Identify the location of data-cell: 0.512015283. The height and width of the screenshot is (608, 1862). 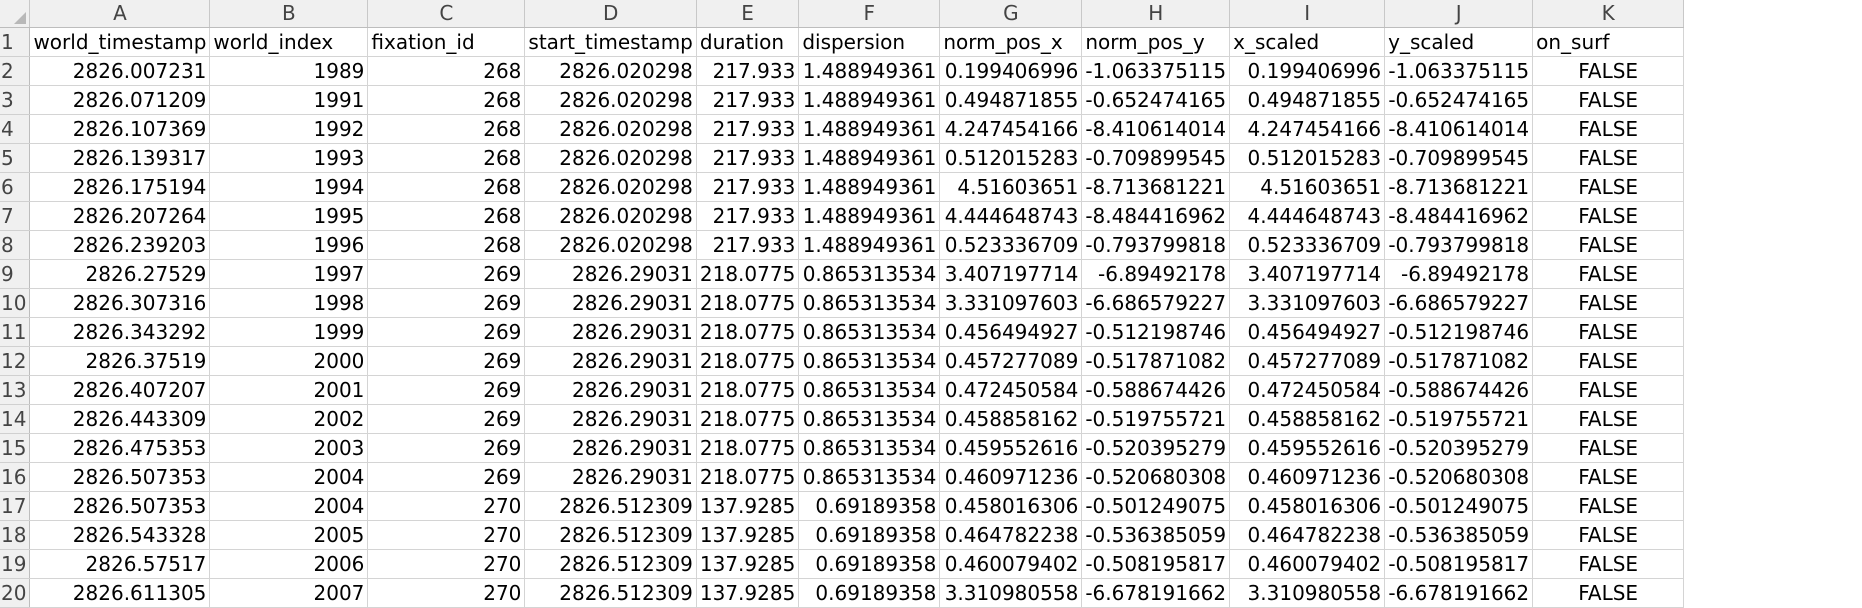
(1307, 158).